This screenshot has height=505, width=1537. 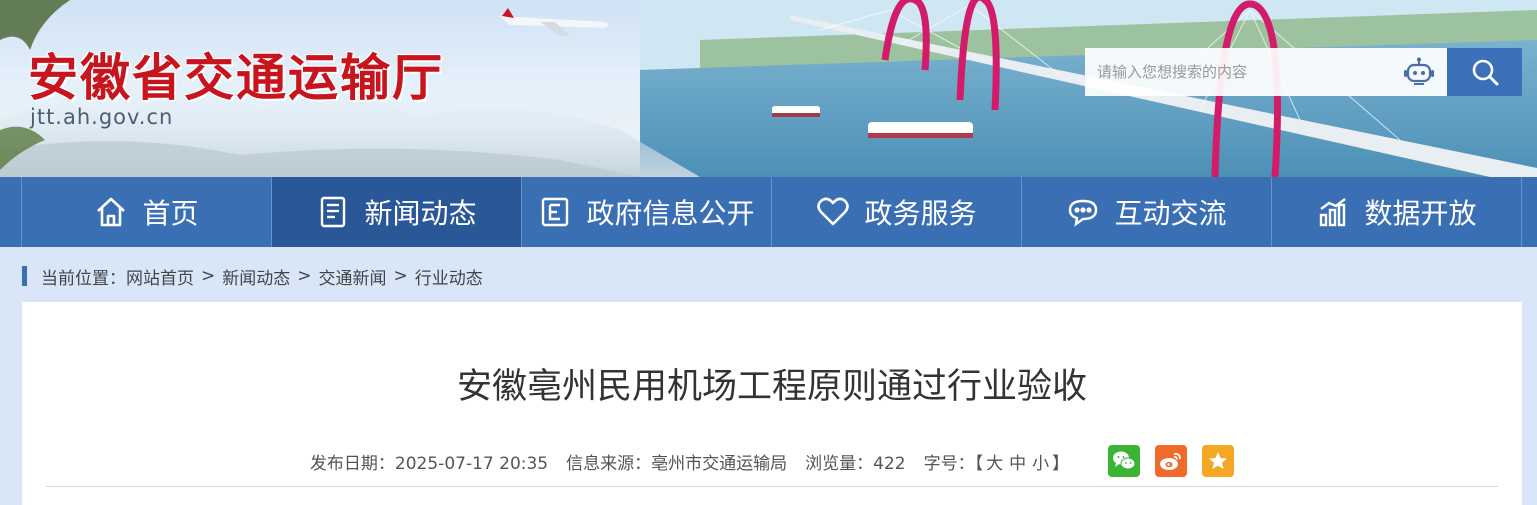 I want to click on breadcrumb: 当前位置： 网站首页 > 新闻动态 > 交通新闻 > 行业动态, so click(x=252, y=276).